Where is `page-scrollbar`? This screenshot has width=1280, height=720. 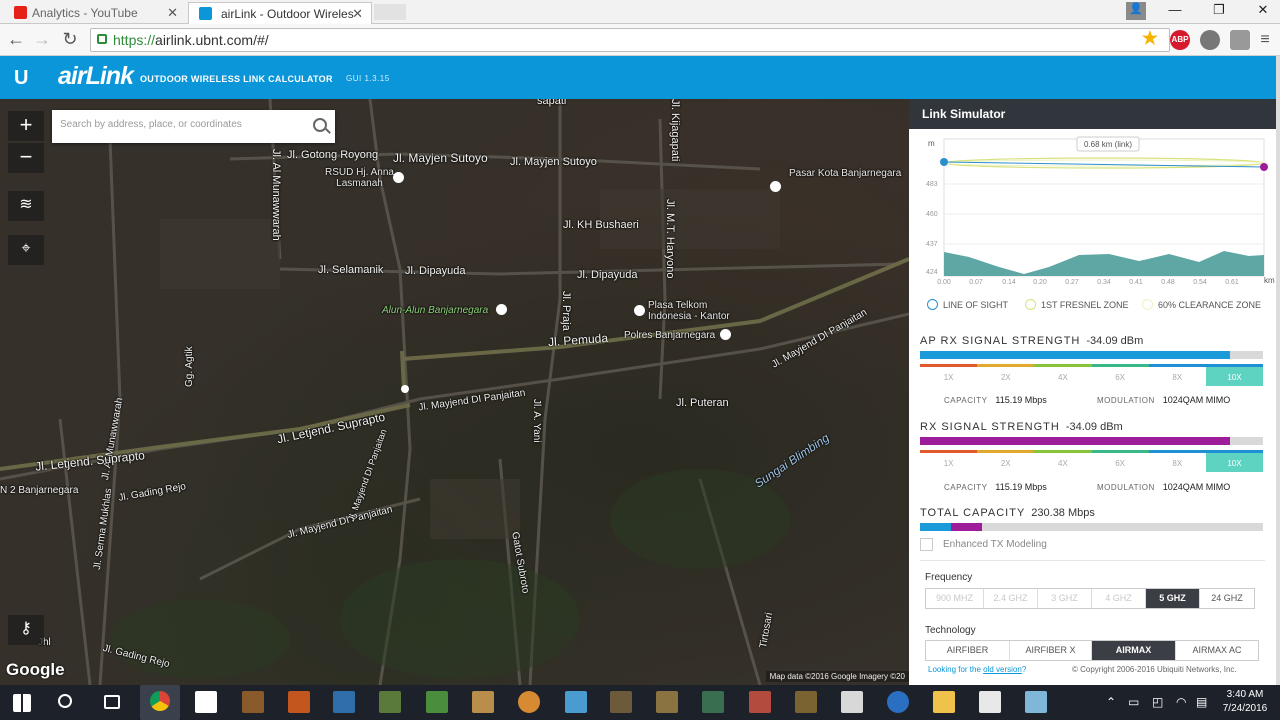
page-scrollbar is located at coordinates (1278, 370).